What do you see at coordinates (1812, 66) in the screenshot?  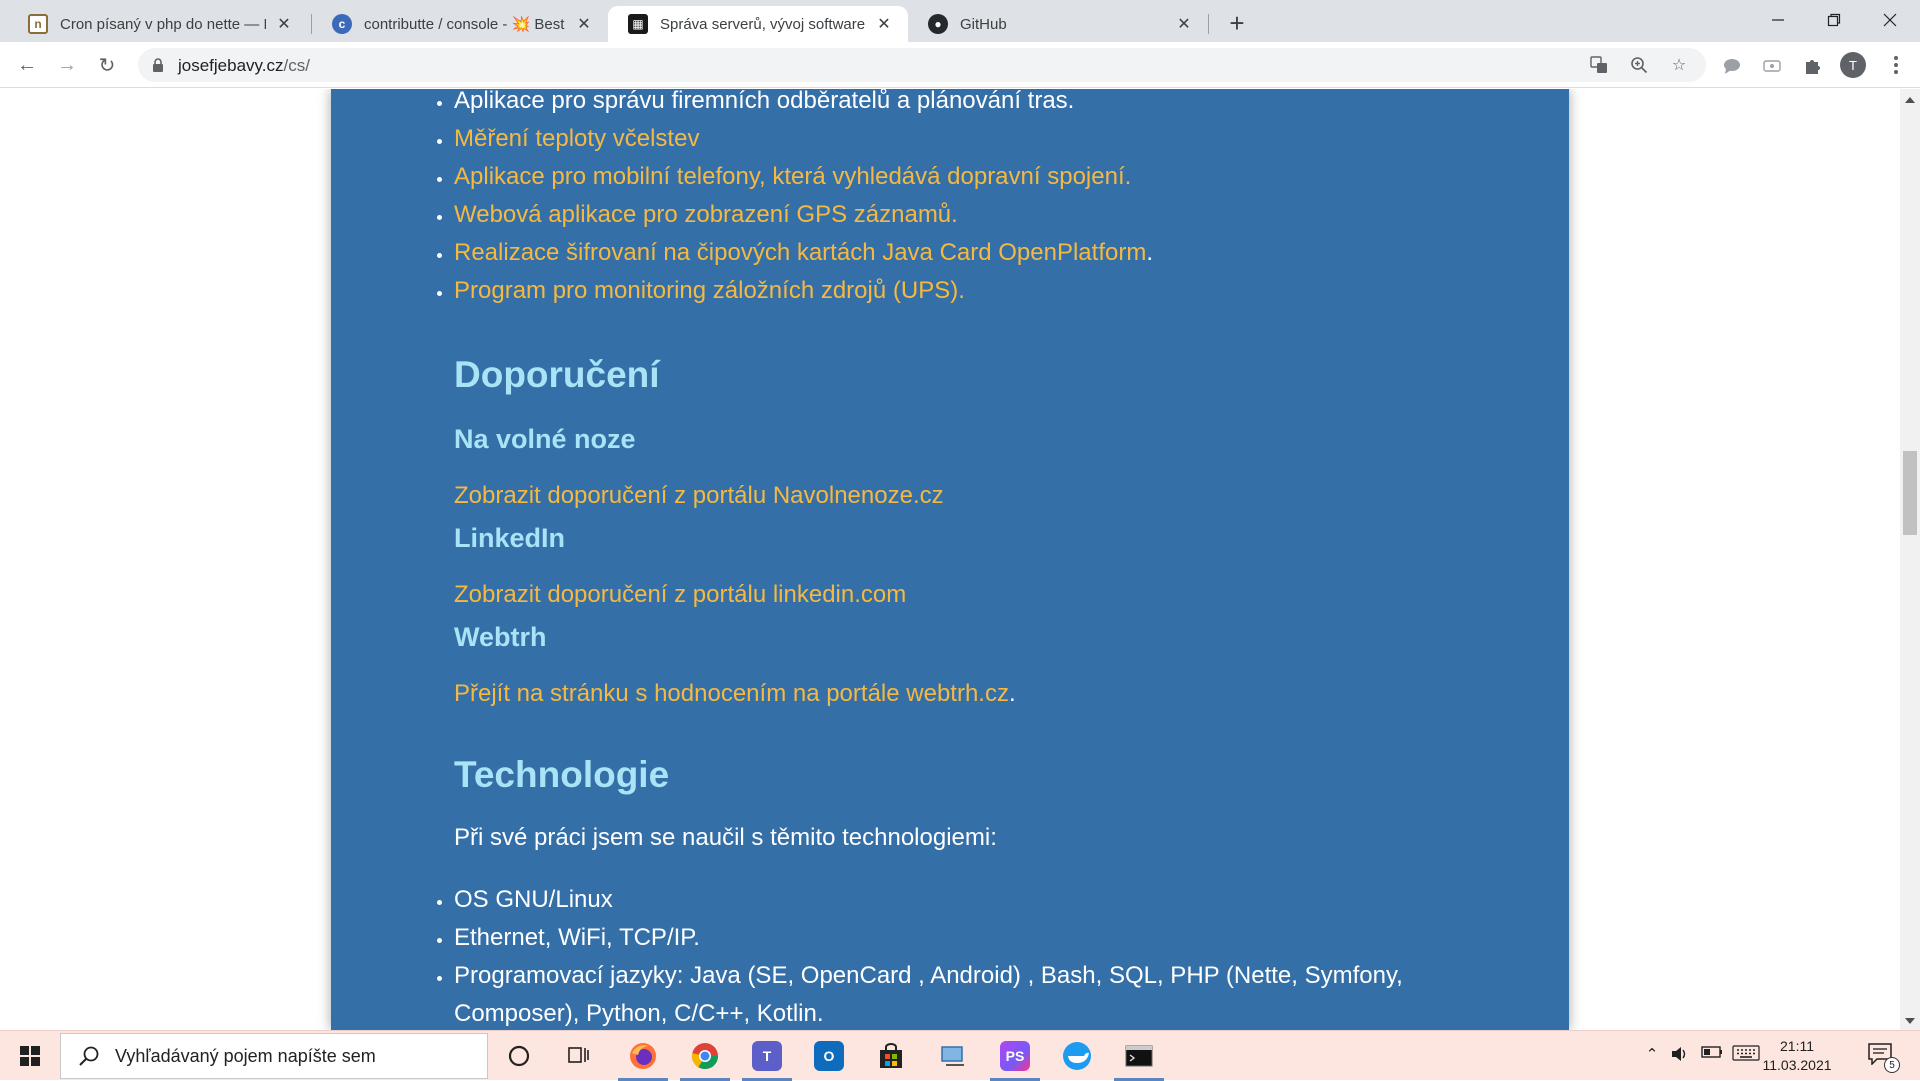 I see `puzzle-icon` at bounding box center [1812, 66].